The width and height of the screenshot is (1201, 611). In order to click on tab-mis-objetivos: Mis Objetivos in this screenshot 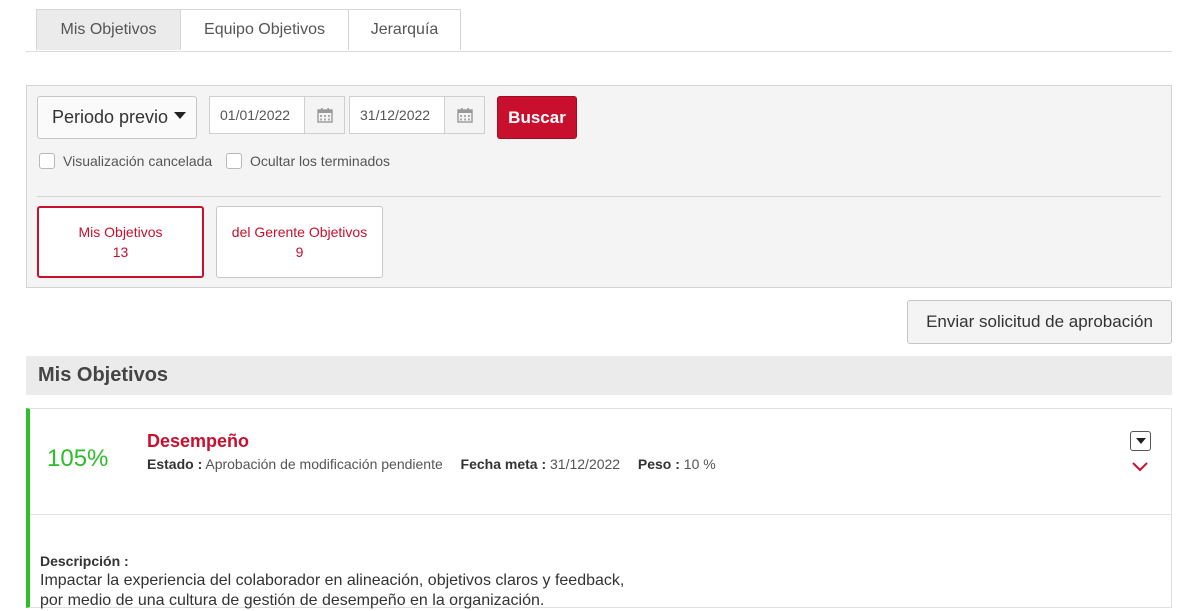, I will do `click(108, 29)`.